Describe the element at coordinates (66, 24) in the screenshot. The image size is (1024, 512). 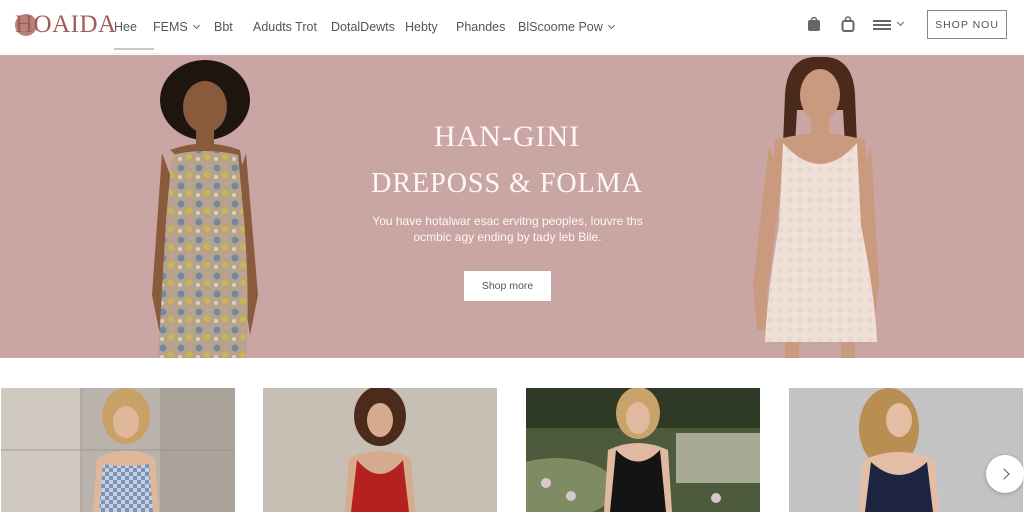
I see `logo-text: HOAIDA` at that location.